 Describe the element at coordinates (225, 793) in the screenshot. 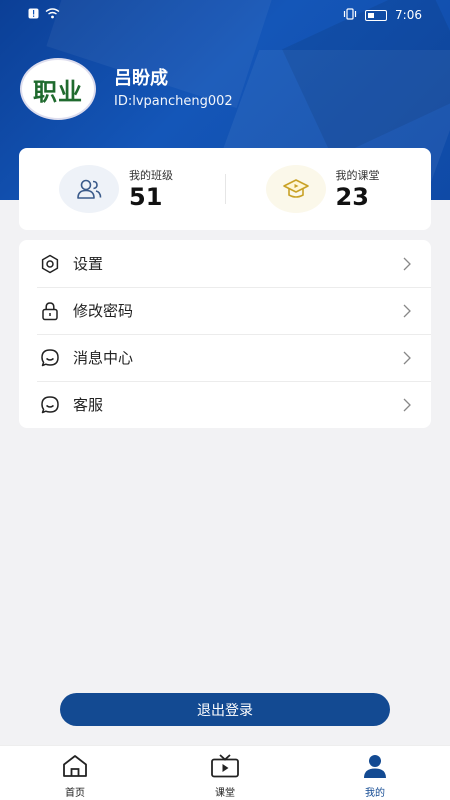

I see `tab-label: 课堂` at that location.